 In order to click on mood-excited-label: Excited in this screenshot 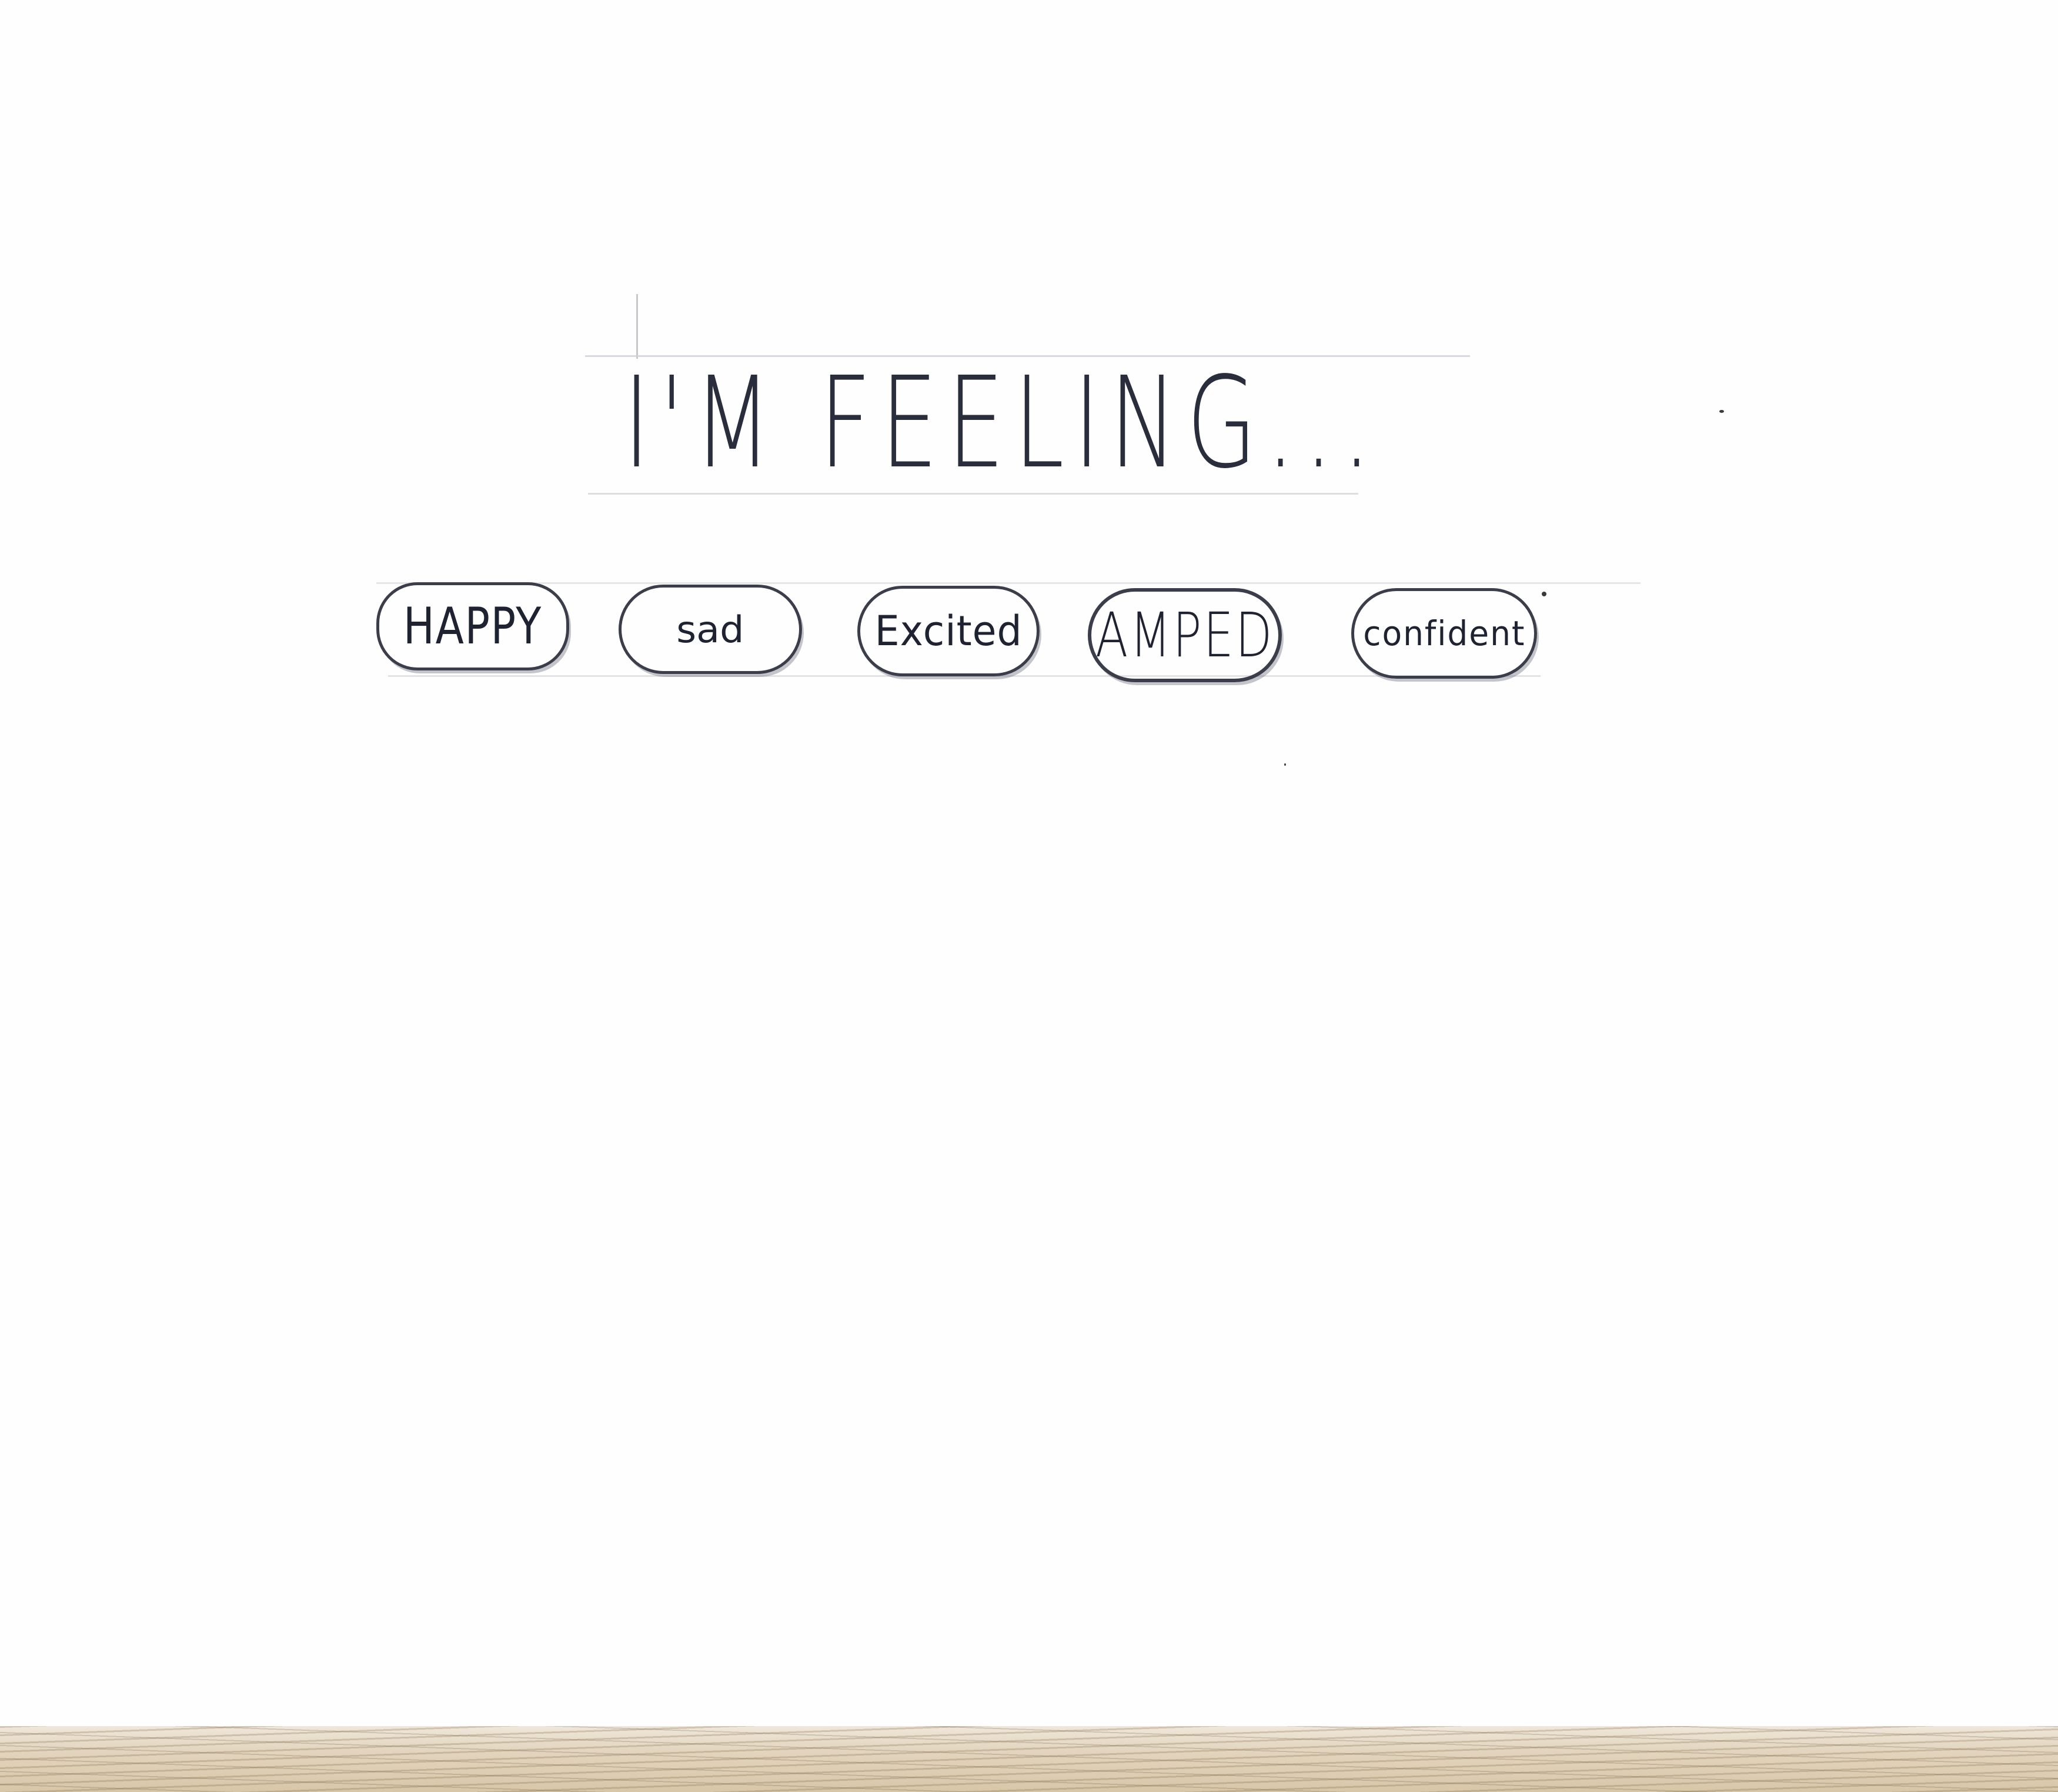, I will do `click(948, 631)`.